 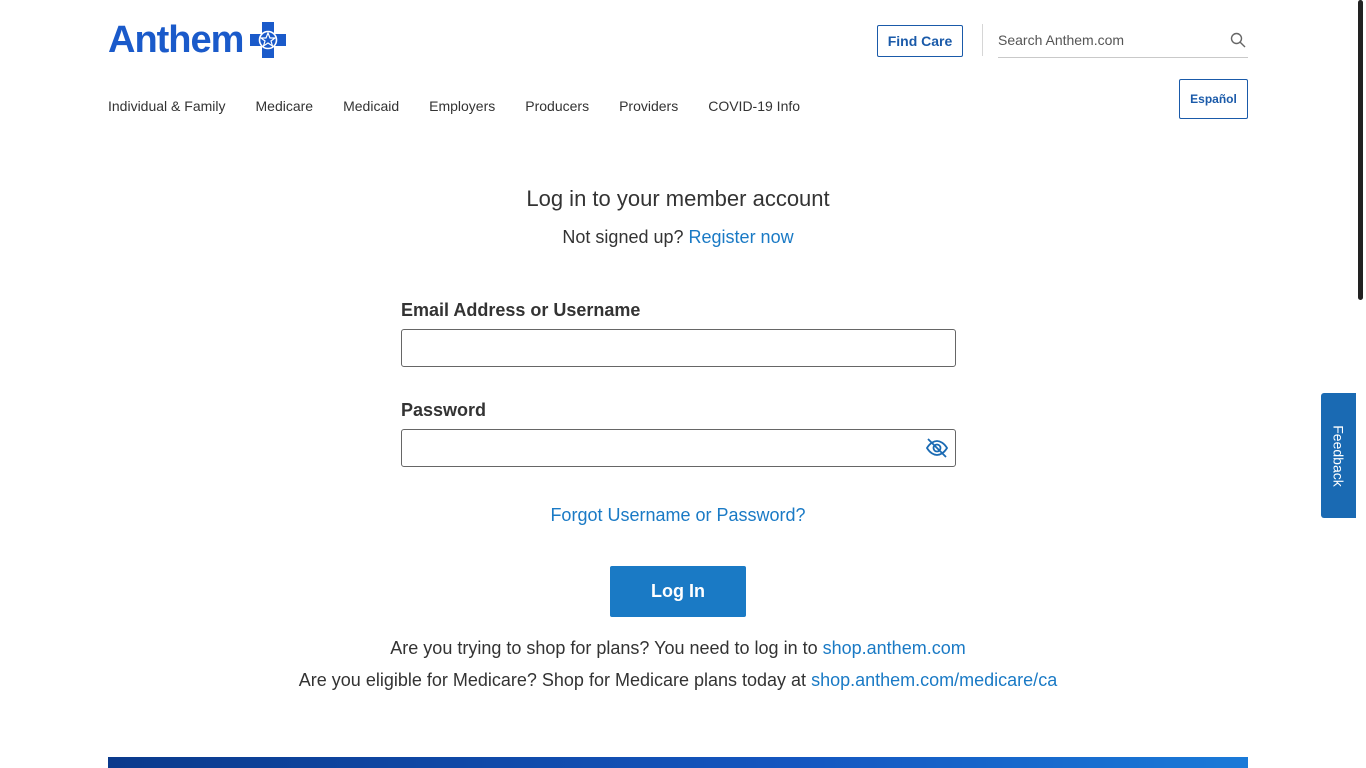 What do you see at coordinates (982, 40) in the screenshot?
I see `header-divider` at bounding box center [982, 40].